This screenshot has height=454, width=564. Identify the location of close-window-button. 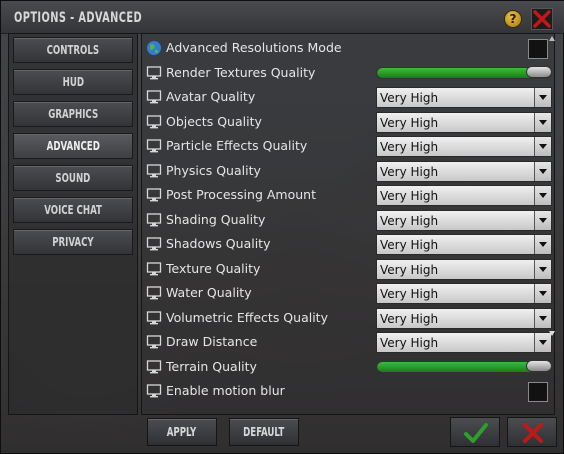
(542, 19).